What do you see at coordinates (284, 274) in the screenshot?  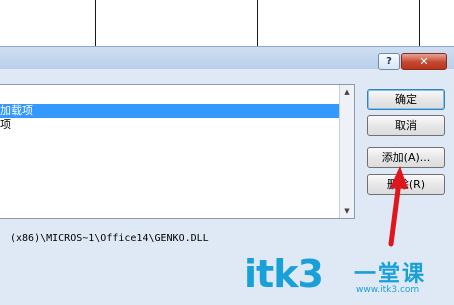 I see `watermark-logo: itk3` at bounding box center [284, 274].